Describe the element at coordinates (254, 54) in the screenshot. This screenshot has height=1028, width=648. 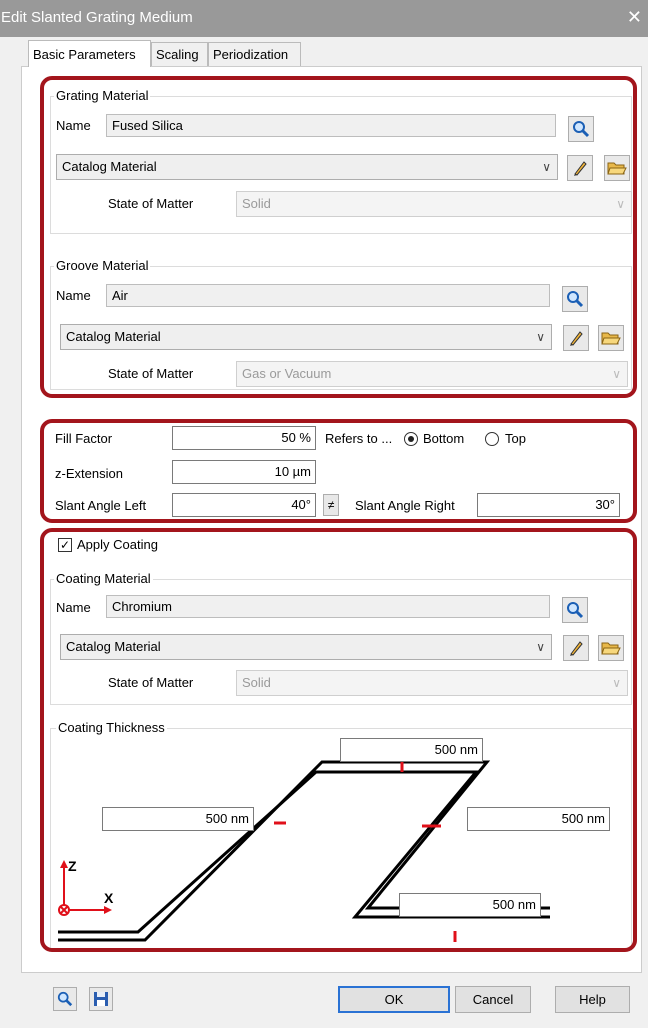
I see `tab-periodization: Periodization` at that location.